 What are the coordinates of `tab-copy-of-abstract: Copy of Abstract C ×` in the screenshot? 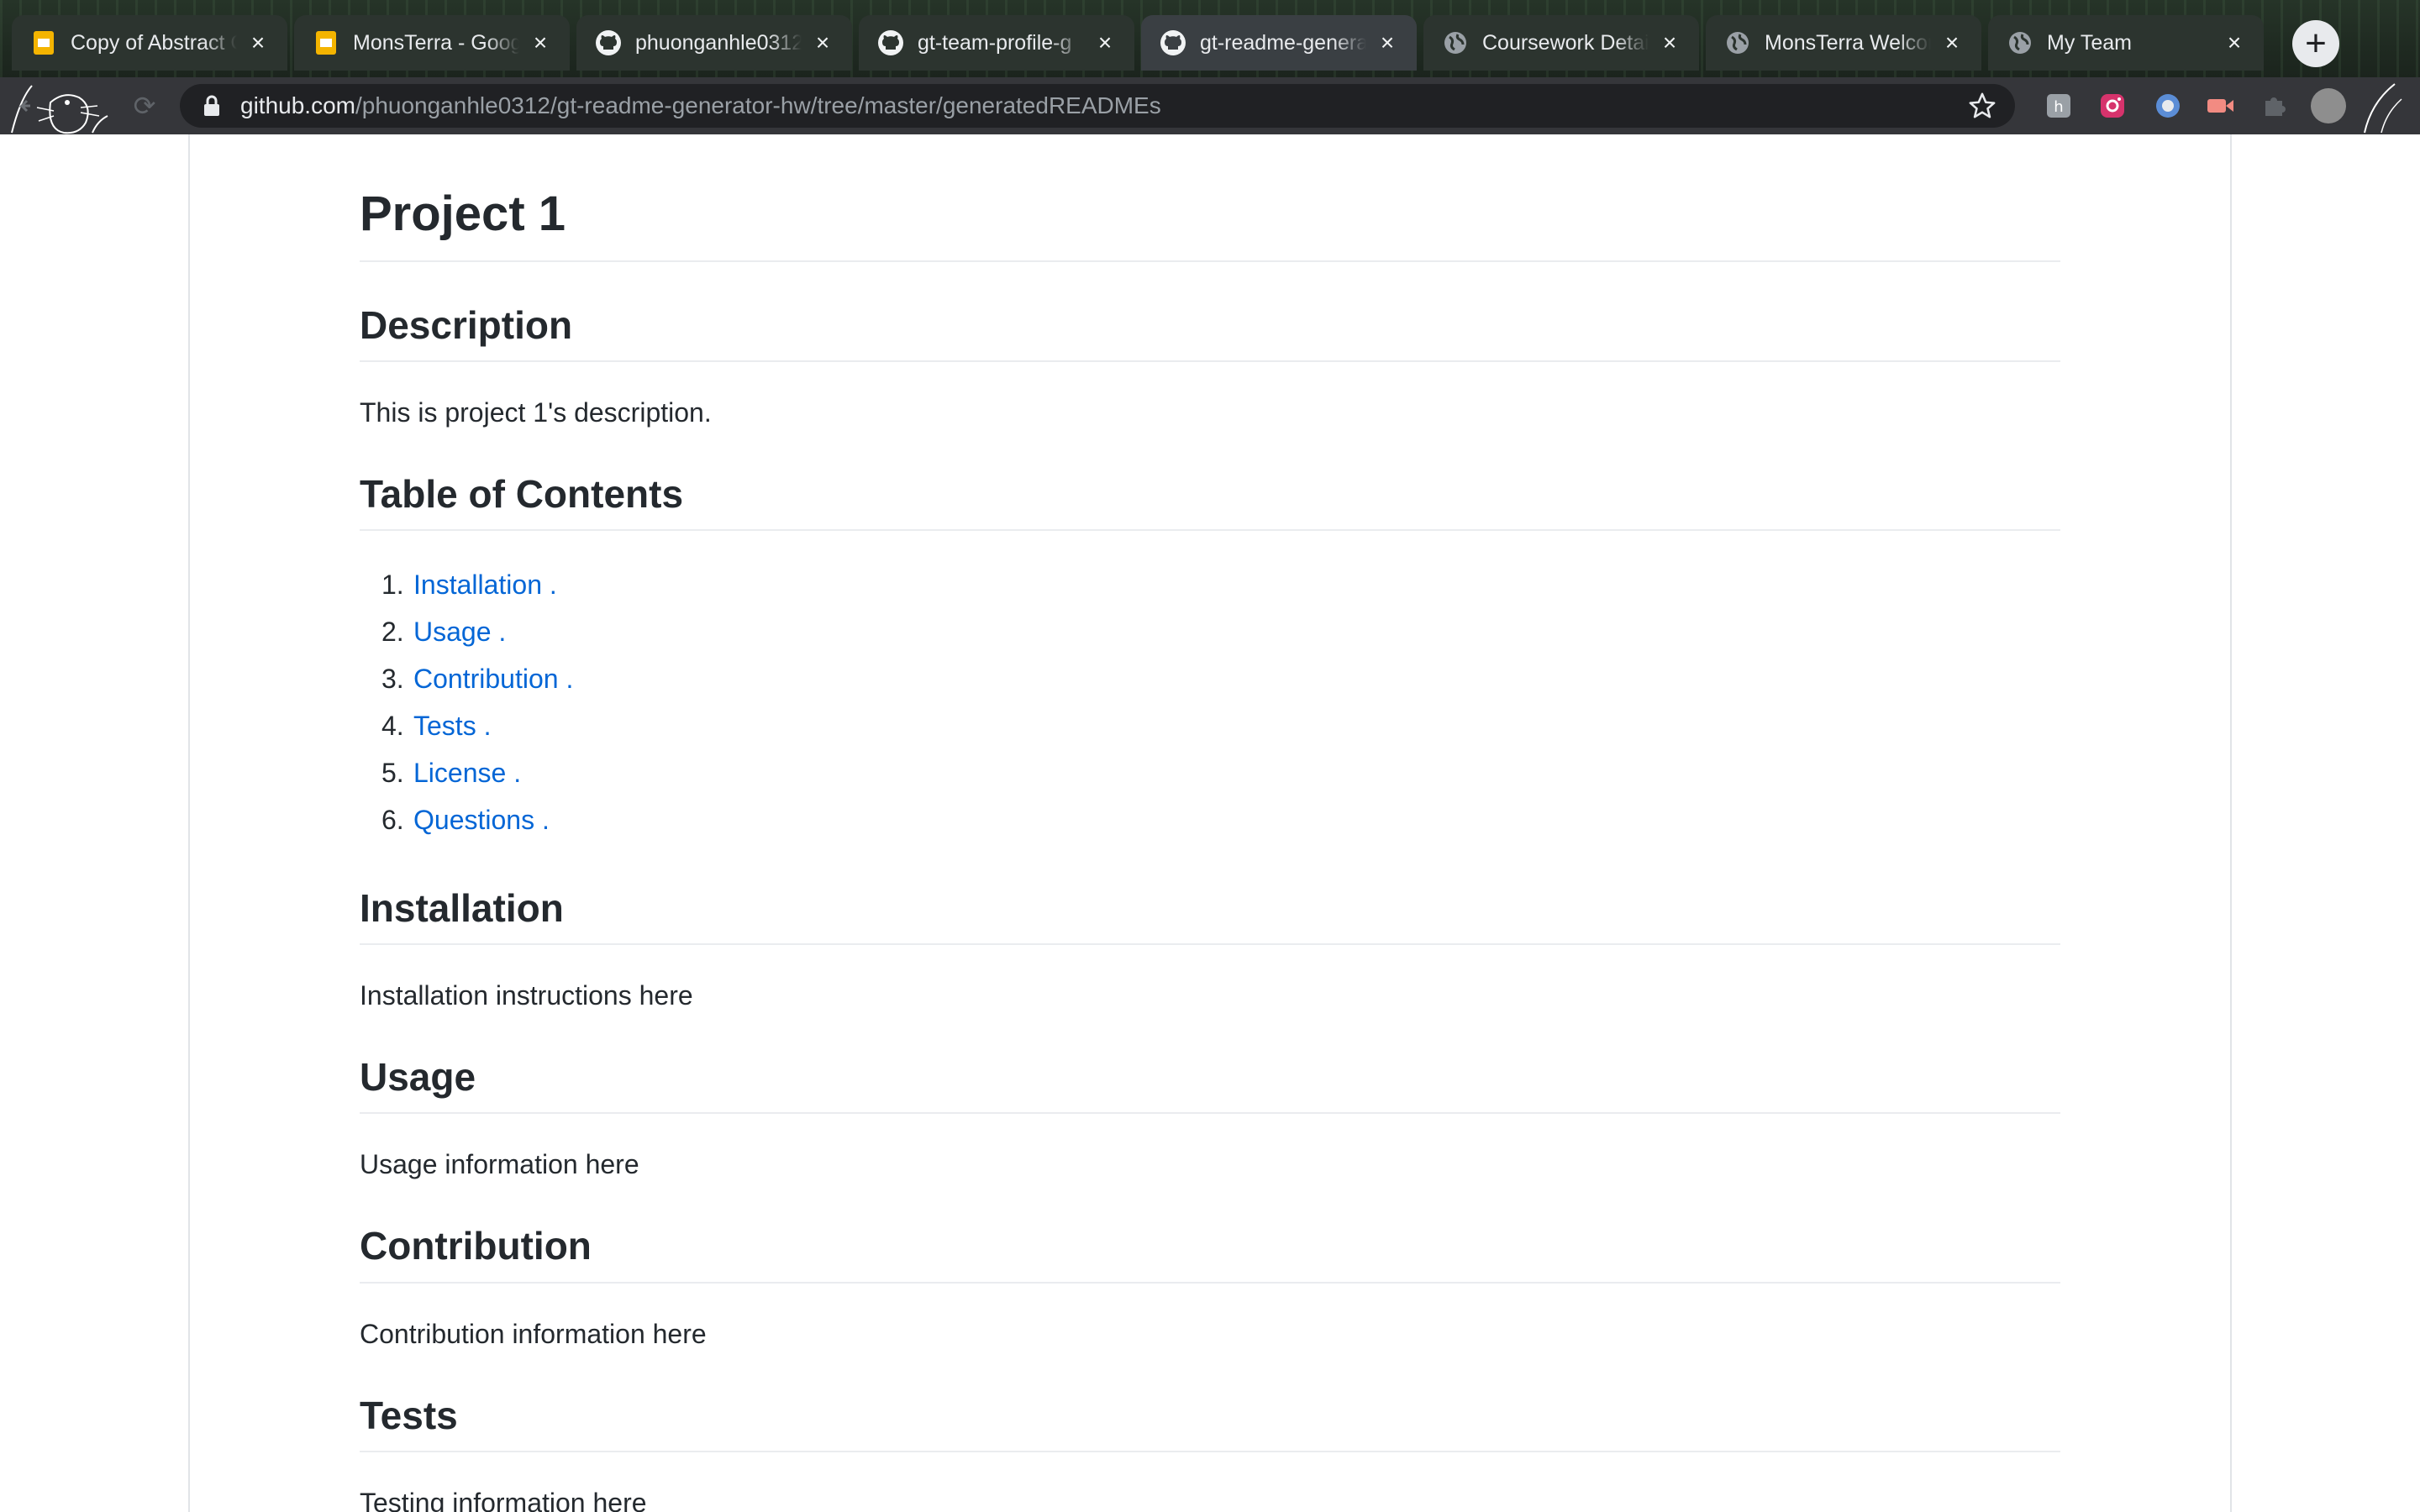 It's located at (149, 43).